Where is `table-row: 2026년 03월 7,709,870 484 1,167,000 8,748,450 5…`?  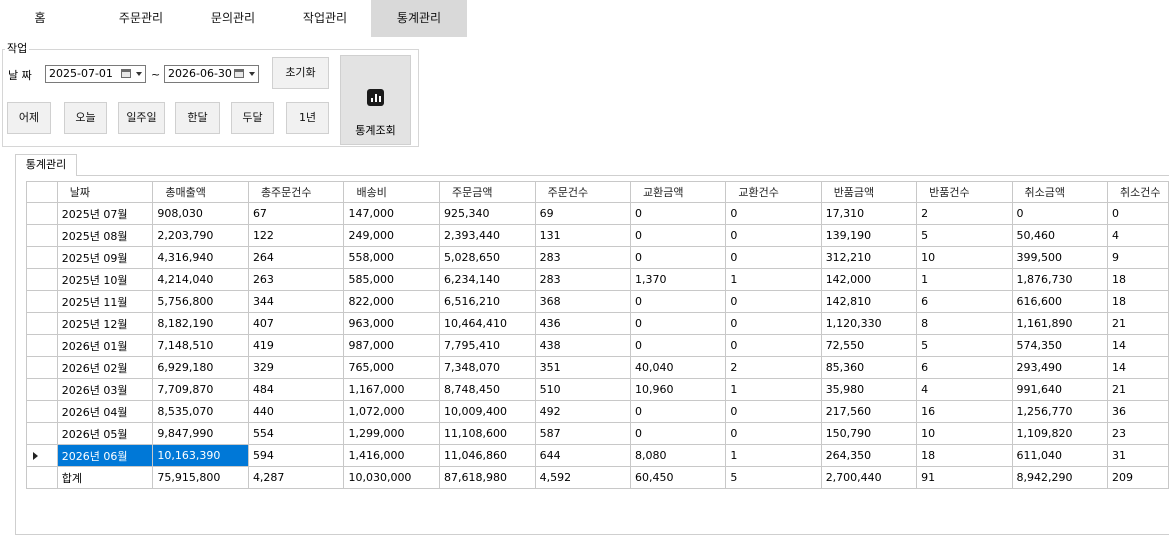 table-row: 2026년 03월 7,709,870 484 1,167,000 8,748,450 5… is located at coordinates (597, 389).